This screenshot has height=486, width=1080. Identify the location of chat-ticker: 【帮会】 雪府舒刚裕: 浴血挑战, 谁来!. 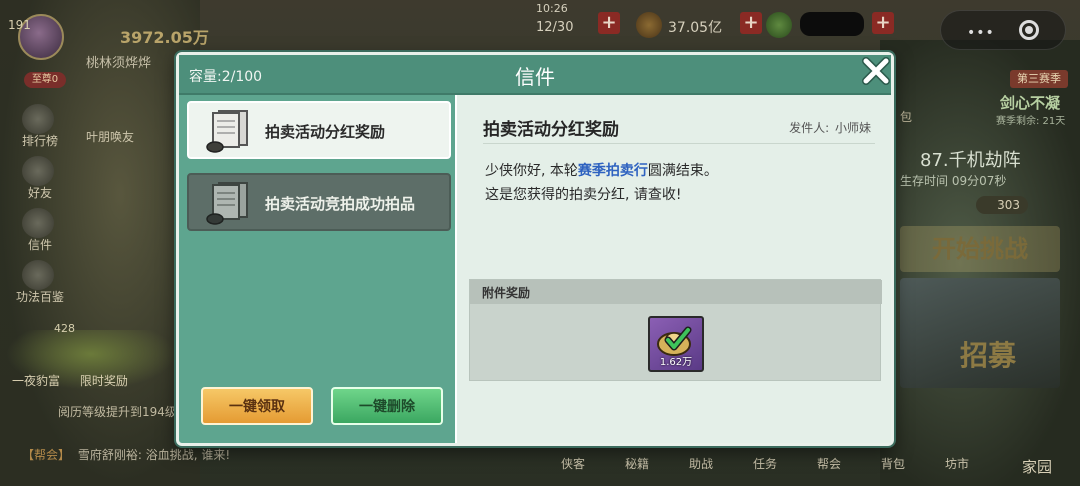
(152, 457).